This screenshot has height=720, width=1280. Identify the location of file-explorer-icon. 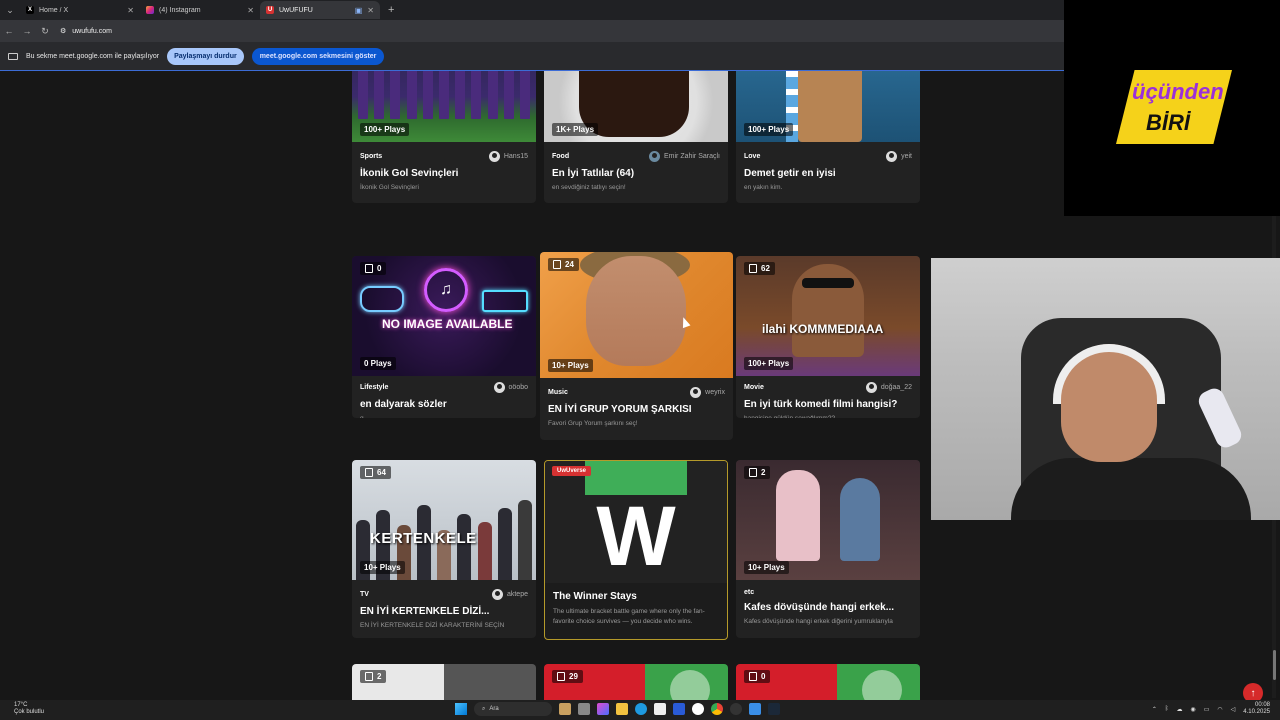
(622, 709).